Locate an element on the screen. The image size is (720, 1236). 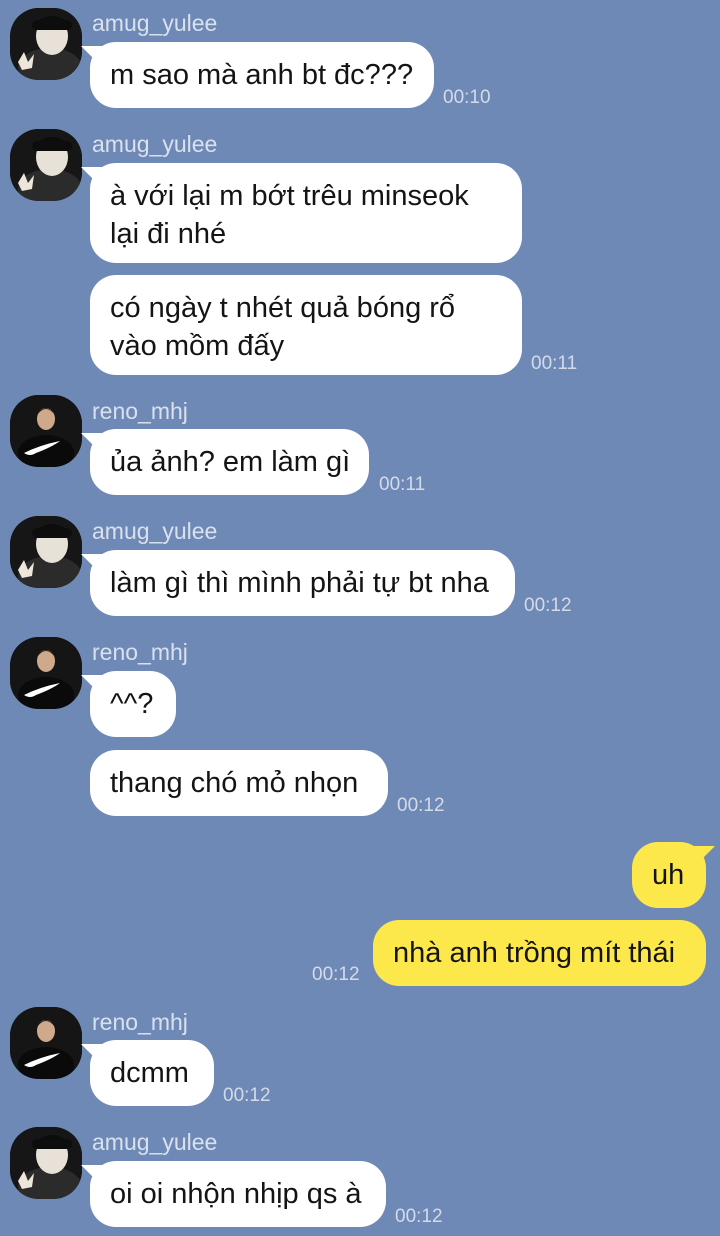
message-text: dcmm is located at coordinates (149, 1073).